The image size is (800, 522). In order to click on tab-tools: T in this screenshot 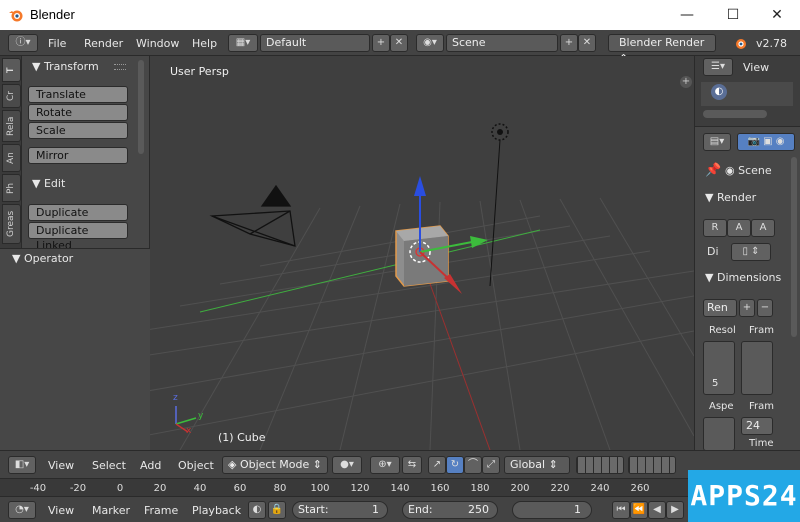, I will do `click(11, 70)`.